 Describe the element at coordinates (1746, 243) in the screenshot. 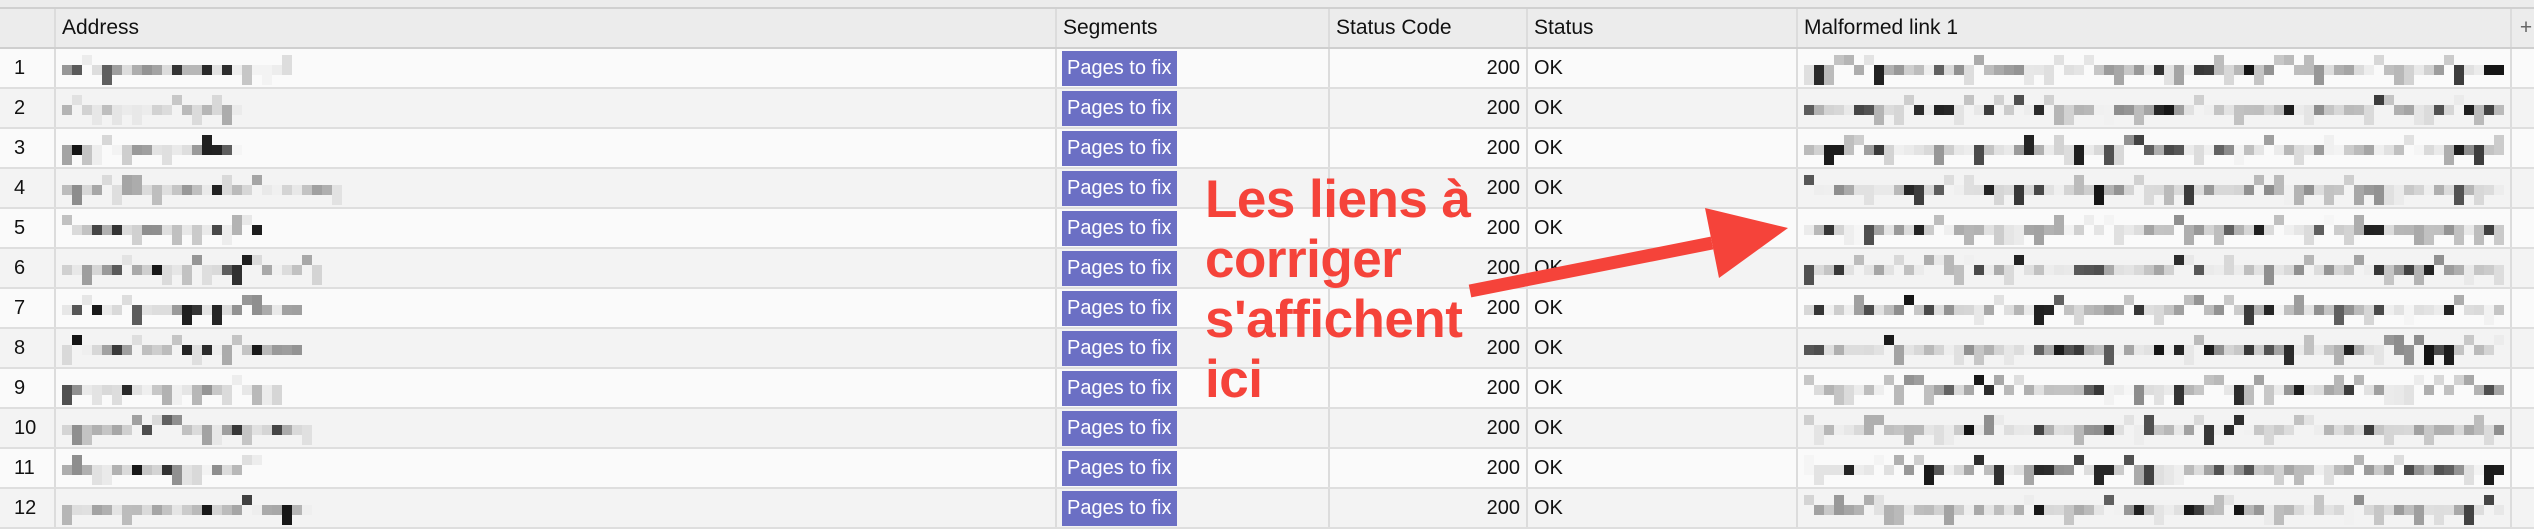

I see `arrow-head` at that location.